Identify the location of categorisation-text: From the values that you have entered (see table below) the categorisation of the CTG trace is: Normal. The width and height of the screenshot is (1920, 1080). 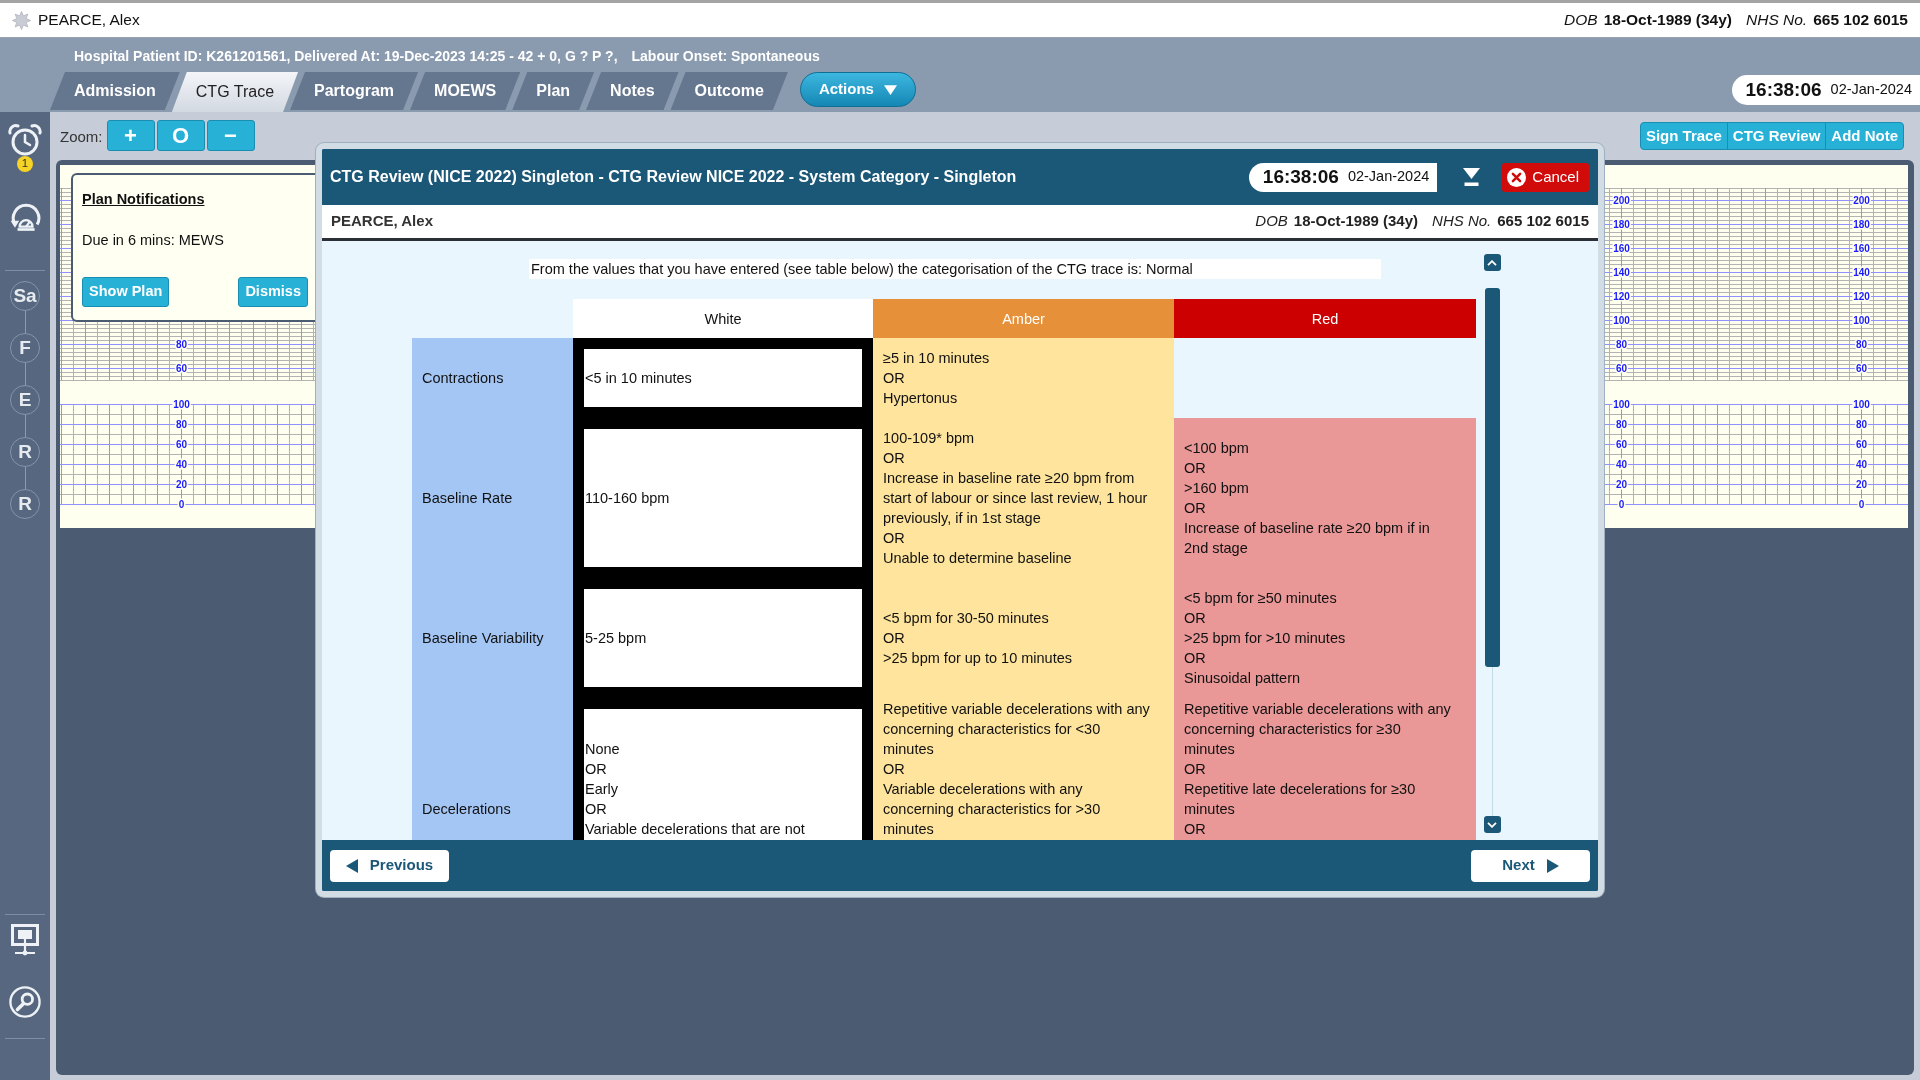
(955, 269).